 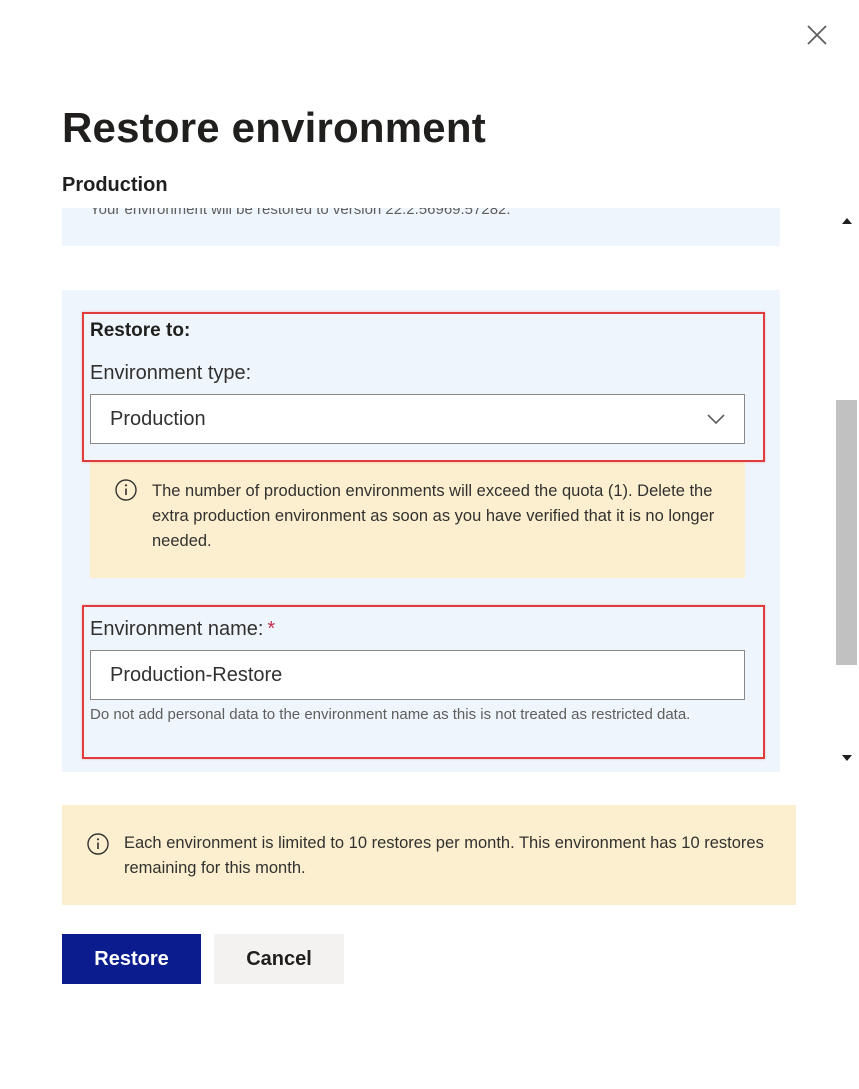 What do you see at coordinates (847, 758) in the screenshot?
I see `scroll-down-arrow-icon` at bounding box center [847, 758].